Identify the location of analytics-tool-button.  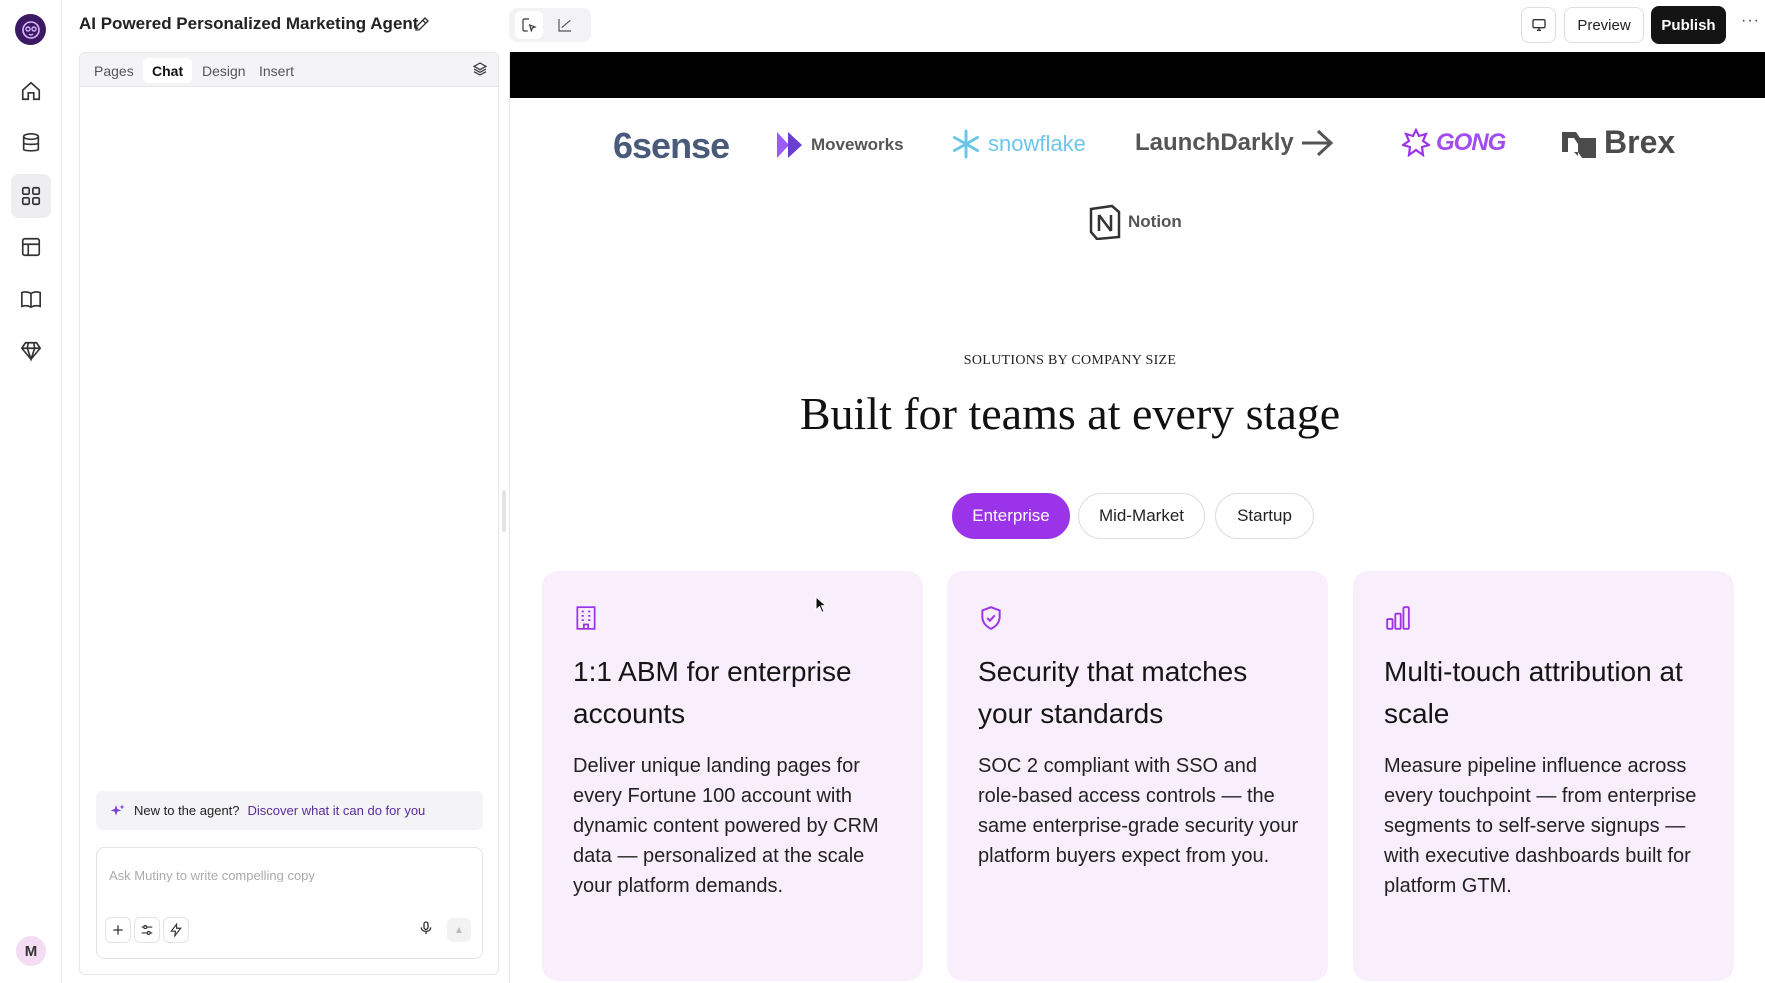
(565, 25).